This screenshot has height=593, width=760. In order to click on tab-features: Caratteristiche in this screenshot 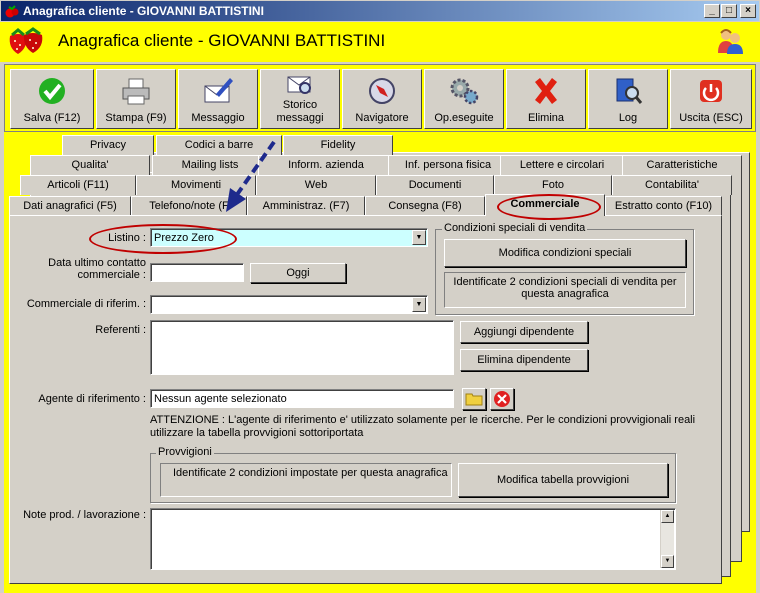, I will do `click(682, 165)`.